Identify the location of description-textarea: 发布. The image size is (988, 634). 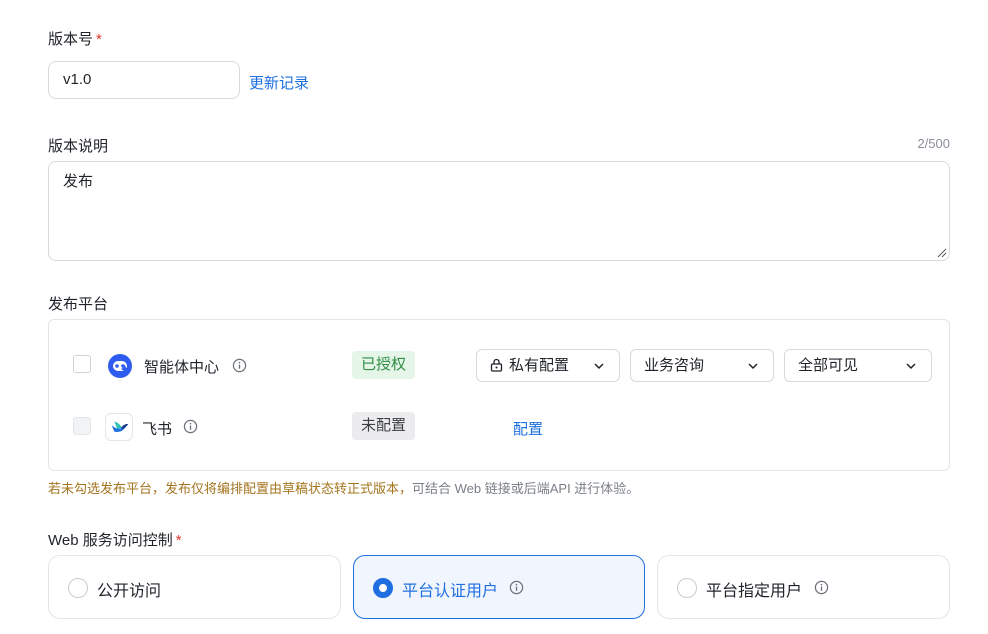
(499, 211).